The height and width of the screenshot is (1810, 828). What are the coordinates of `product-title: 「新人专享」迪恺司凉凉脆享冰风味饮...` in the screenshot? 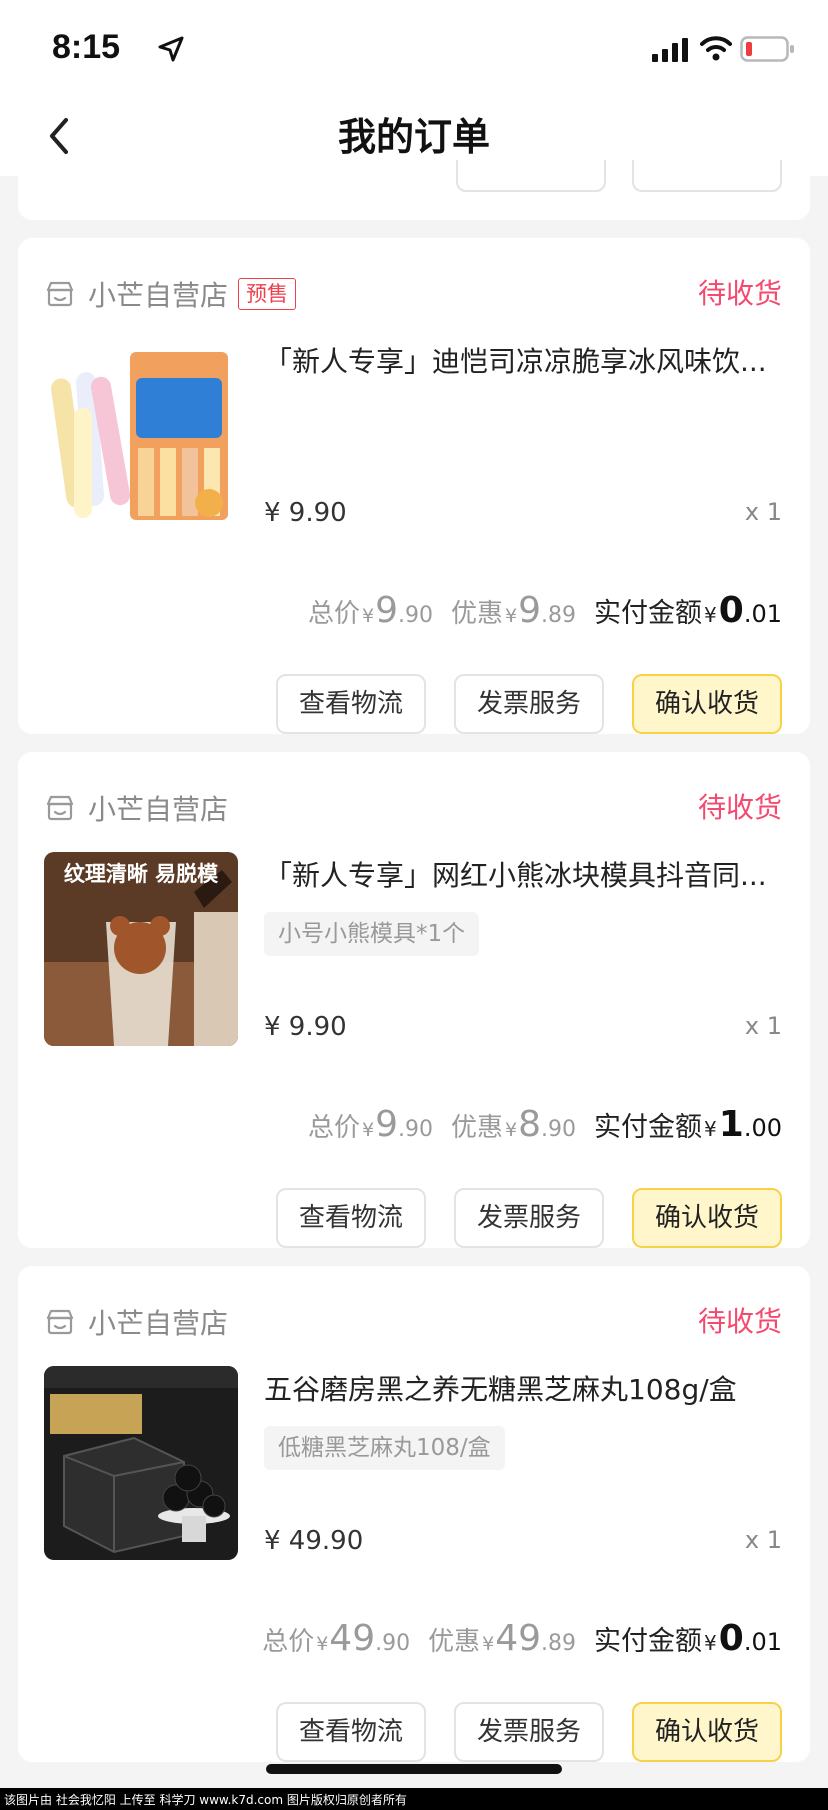 It's located at (529, 362).